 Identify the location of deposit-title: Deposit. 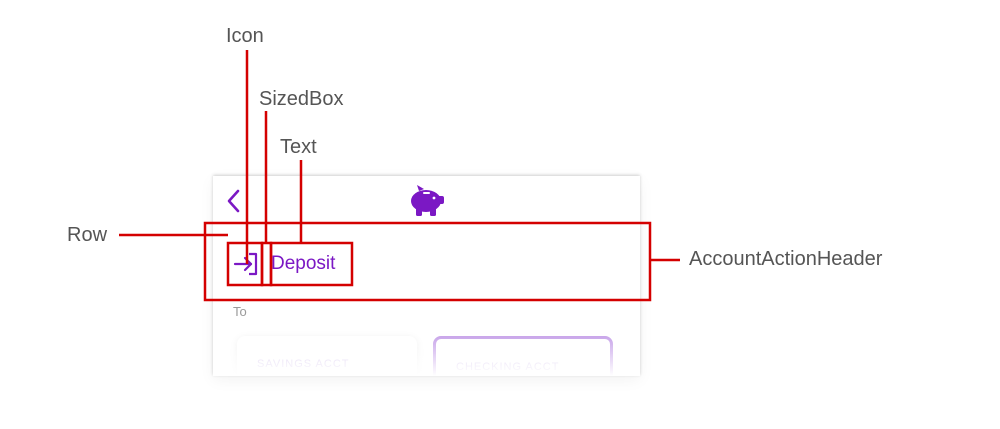
(303, 263).